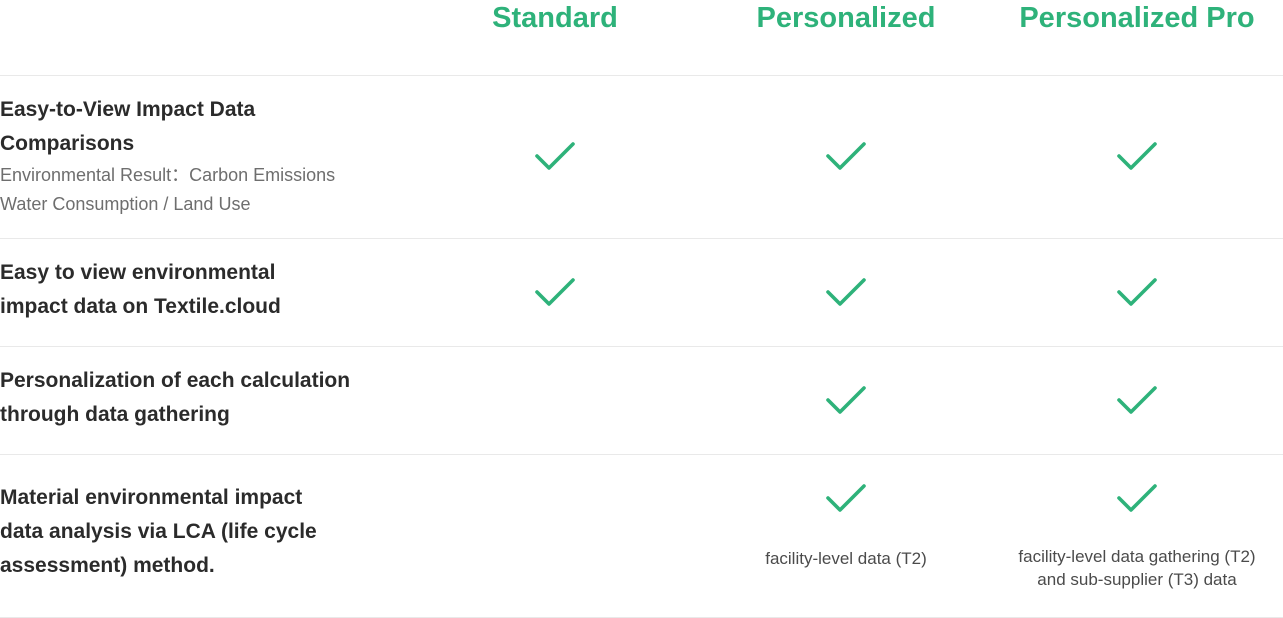 This screenshot has width=1283, height=618. What do you see at coordinates (641, 38) in the screenshot?
I see `plan-header: Standard Personalized Personalized Pro` at bounding box center [641, 38].